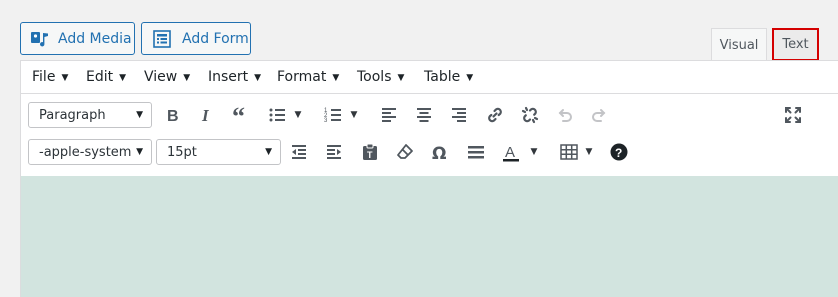 The height and width of the screenshot is (297, 838). I want to click on unlink-icon, so click(530, 115).